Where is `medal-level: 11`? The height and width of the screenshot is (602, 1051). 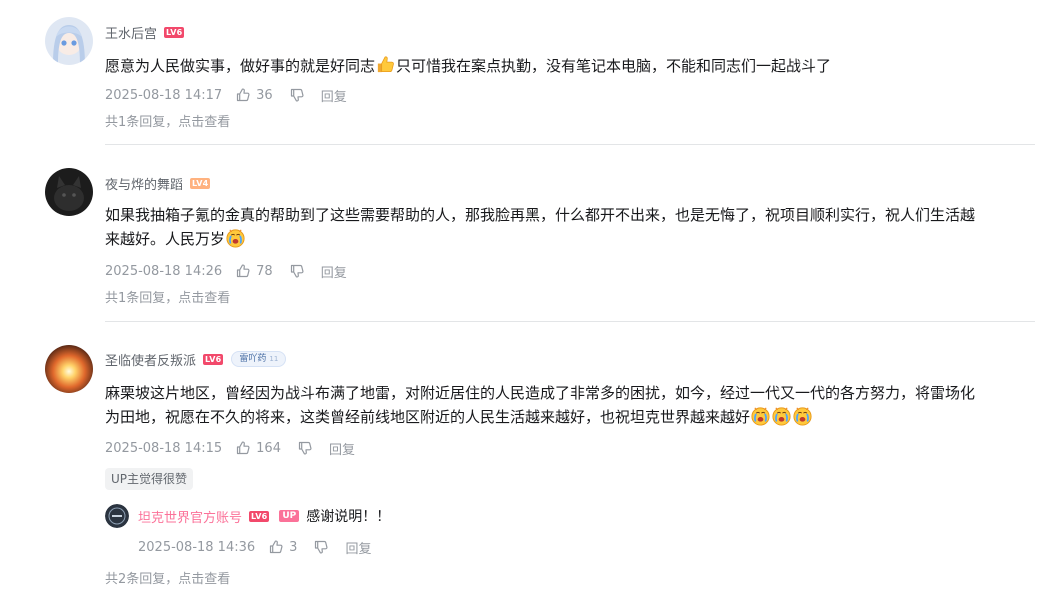
medal-level: 11 is located at coordinates (274, 359).